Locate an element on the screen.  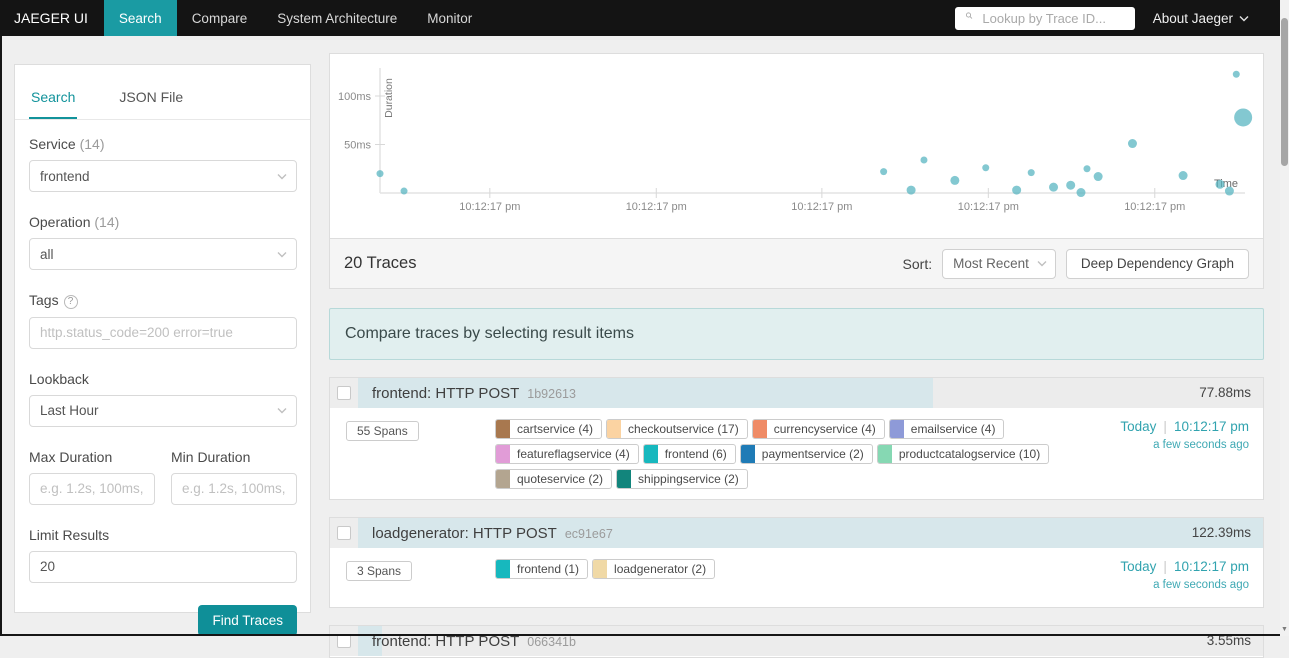
search-icon is located at coordinates (969, 18).